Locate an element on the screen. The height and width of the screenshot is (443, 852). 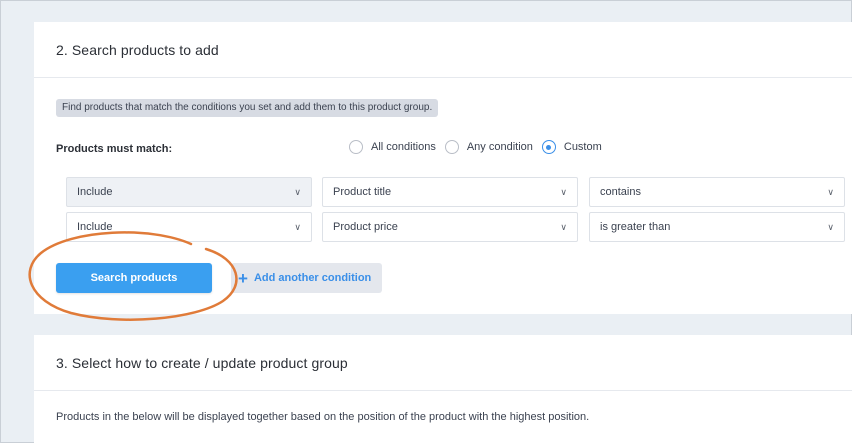
radio-all-conditions: All conditions is located at coordinates (392, 147).